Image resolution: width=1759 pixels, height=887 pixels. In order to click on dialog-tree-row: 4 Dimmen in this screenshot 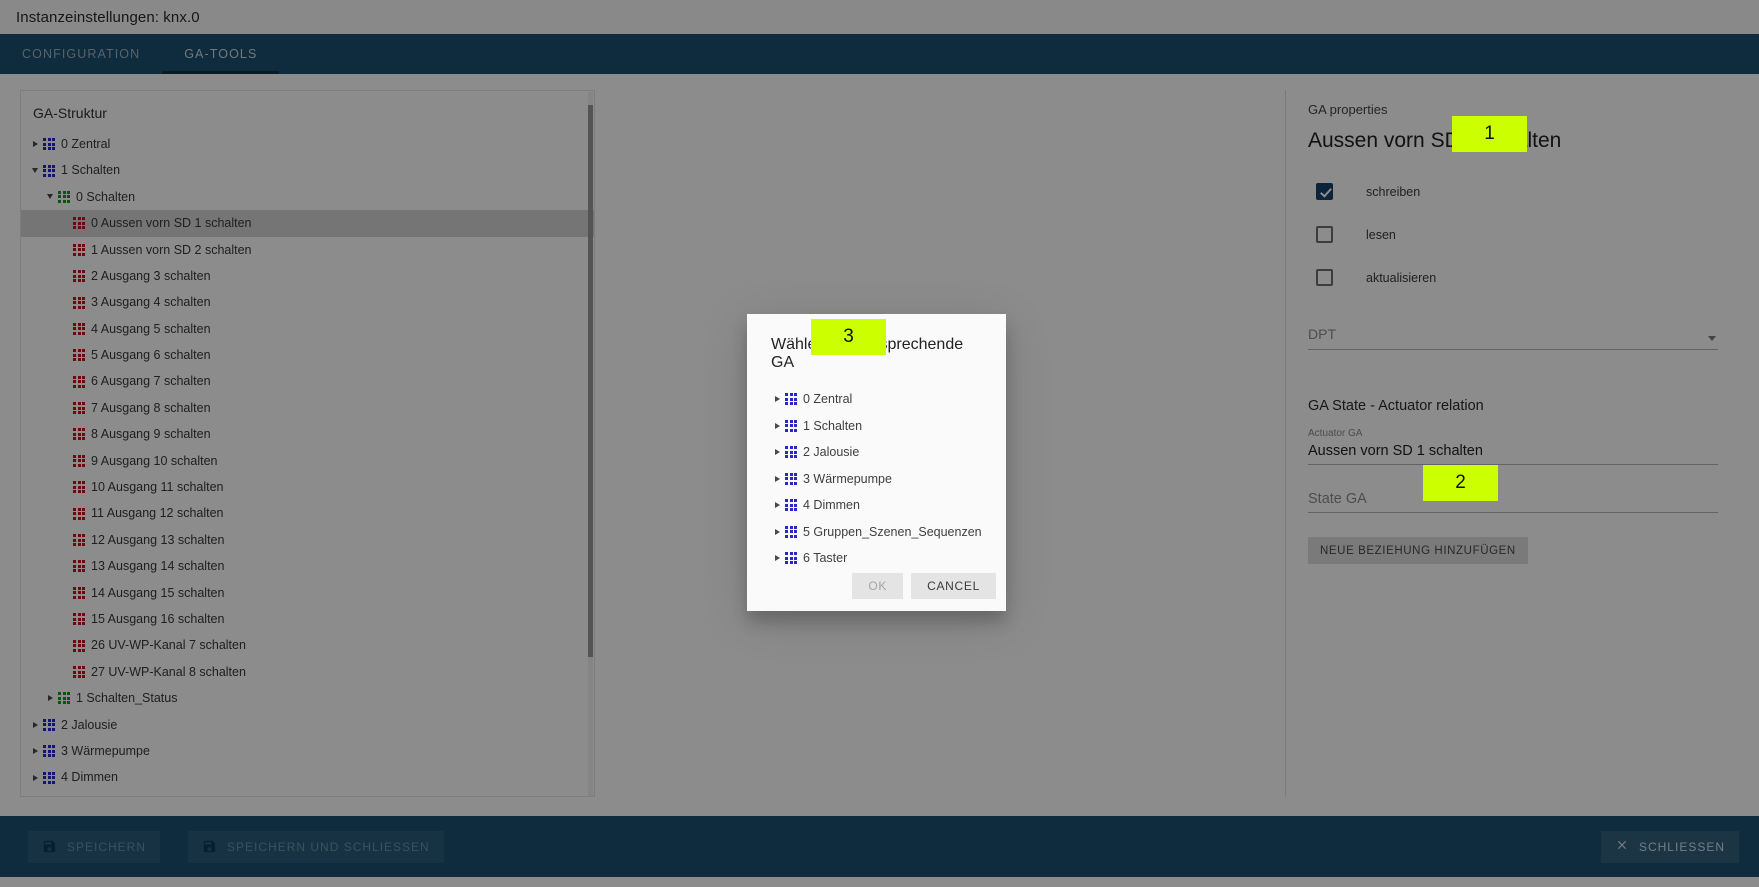, I will do `click(882, 505)`.